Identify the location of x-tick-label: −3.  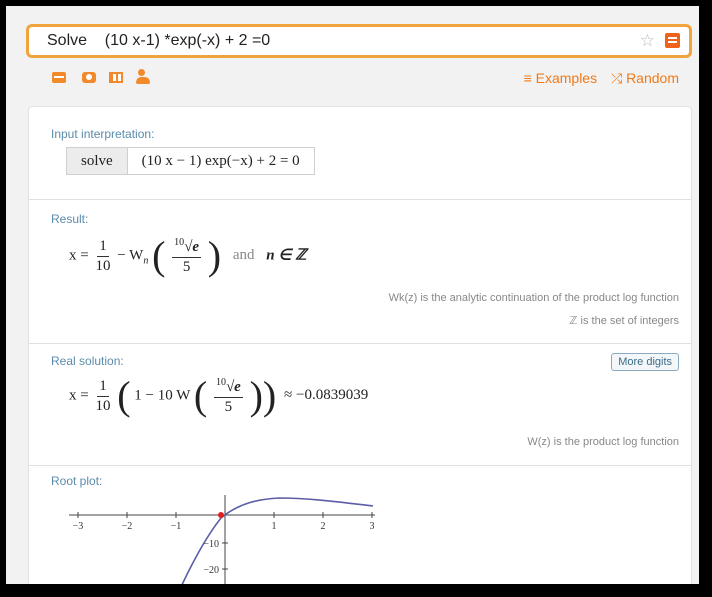
(78, 526).